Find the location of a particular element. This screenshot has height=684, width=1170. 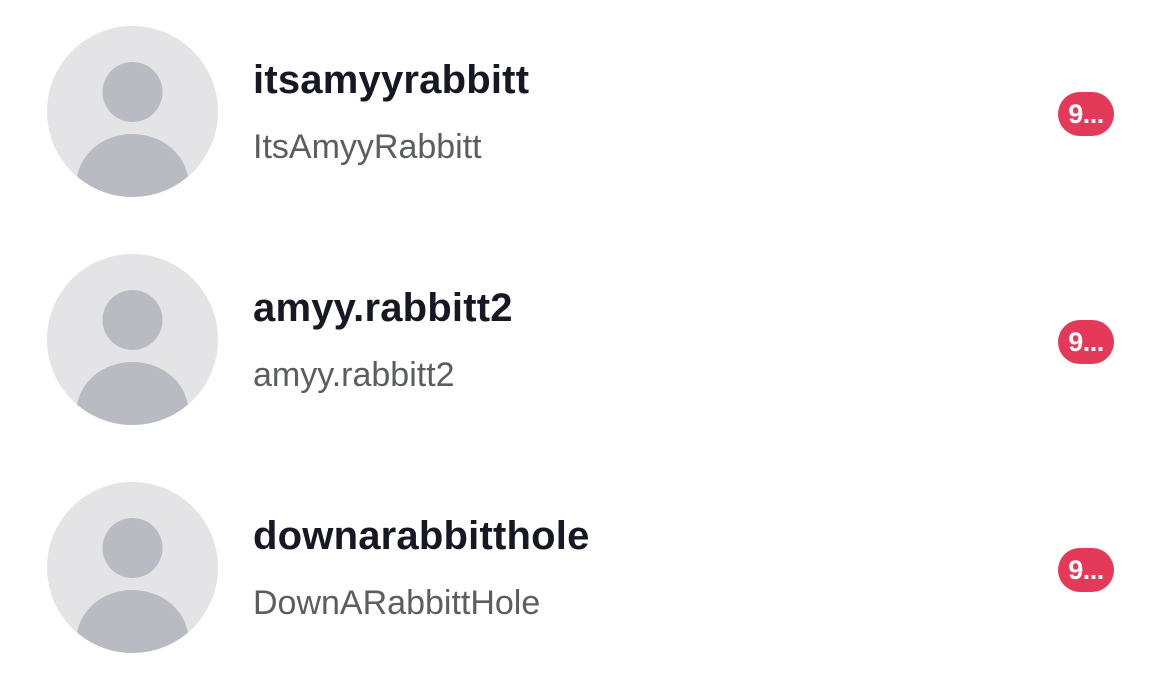

display-name: ItsAmyyRabbitt is located at coordinates (367, 147).